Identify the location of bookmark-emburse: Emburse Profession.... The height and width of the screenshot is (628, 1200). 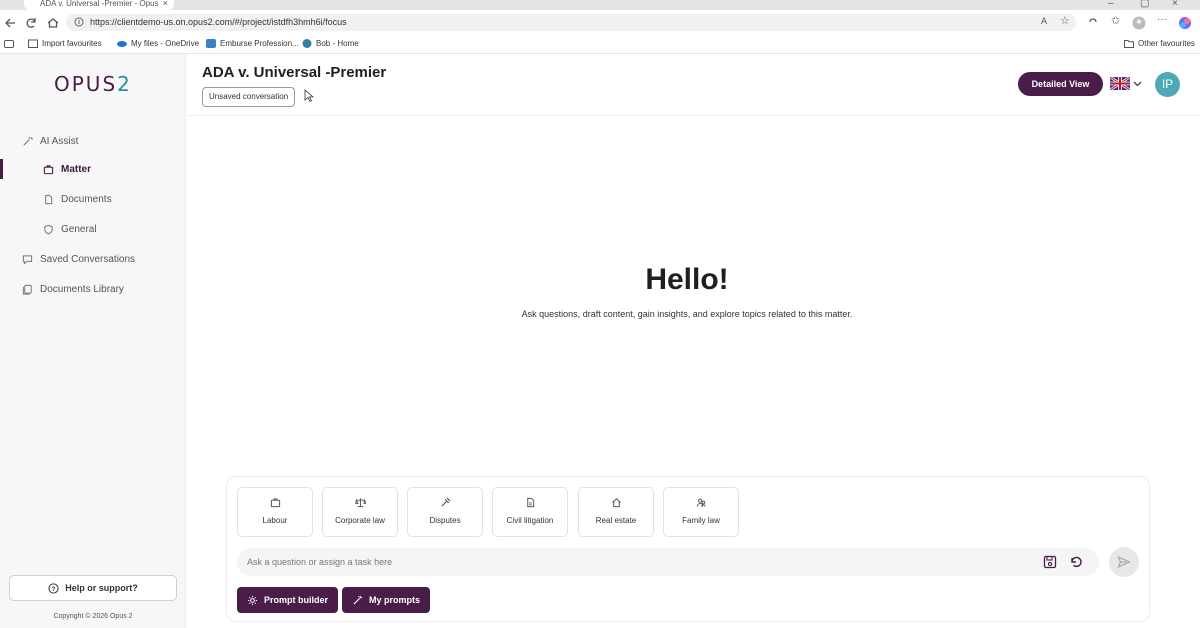
(252, 43).